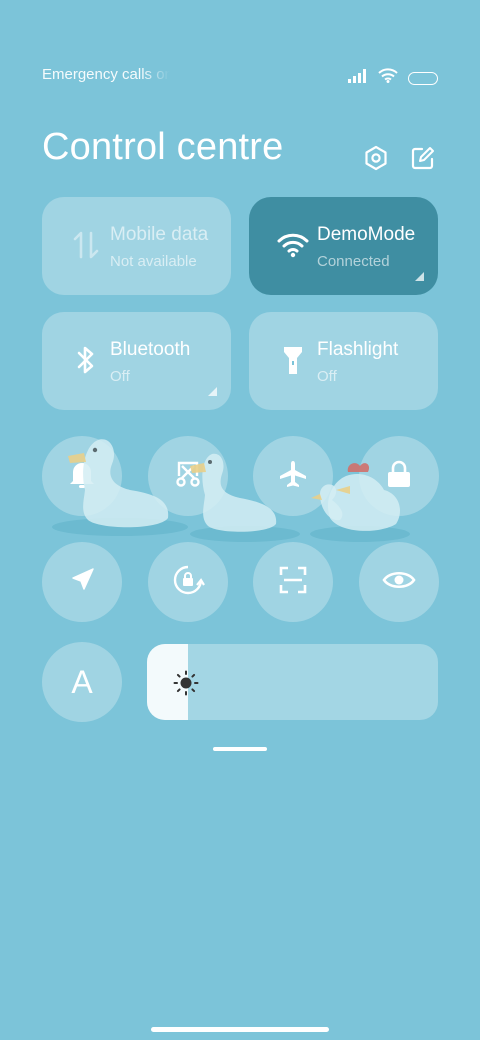 The width and height of the screenshot is (480, 1040). I want to click on drag-handle, so click(240, 749).